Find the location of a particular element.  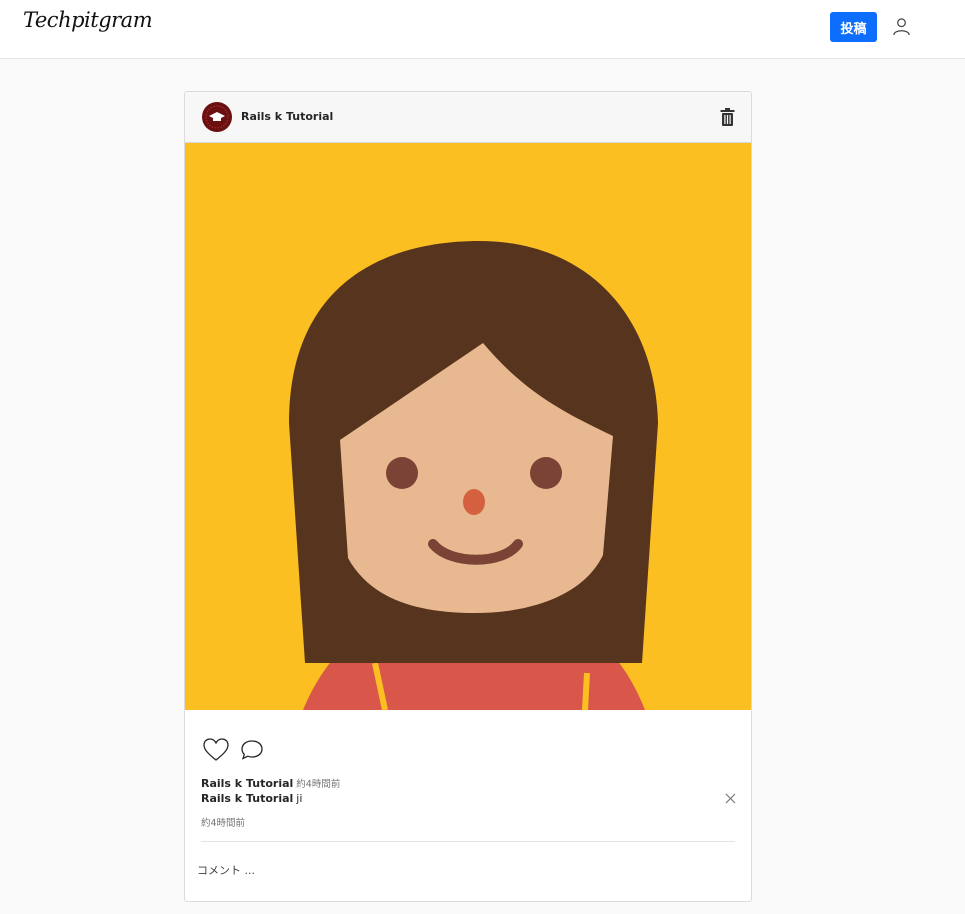

heart-icon is located at coordinates (216, 750).